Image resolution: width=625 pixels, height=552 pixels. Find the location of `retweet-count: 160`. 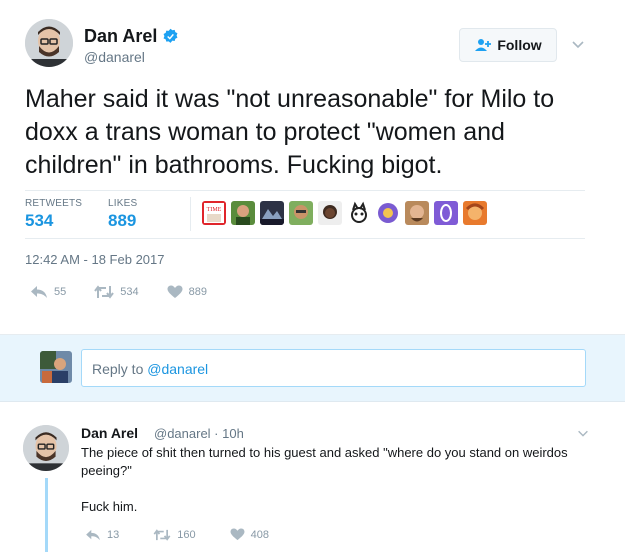

retweet-count: 160 is located at coordinates (186, 534).